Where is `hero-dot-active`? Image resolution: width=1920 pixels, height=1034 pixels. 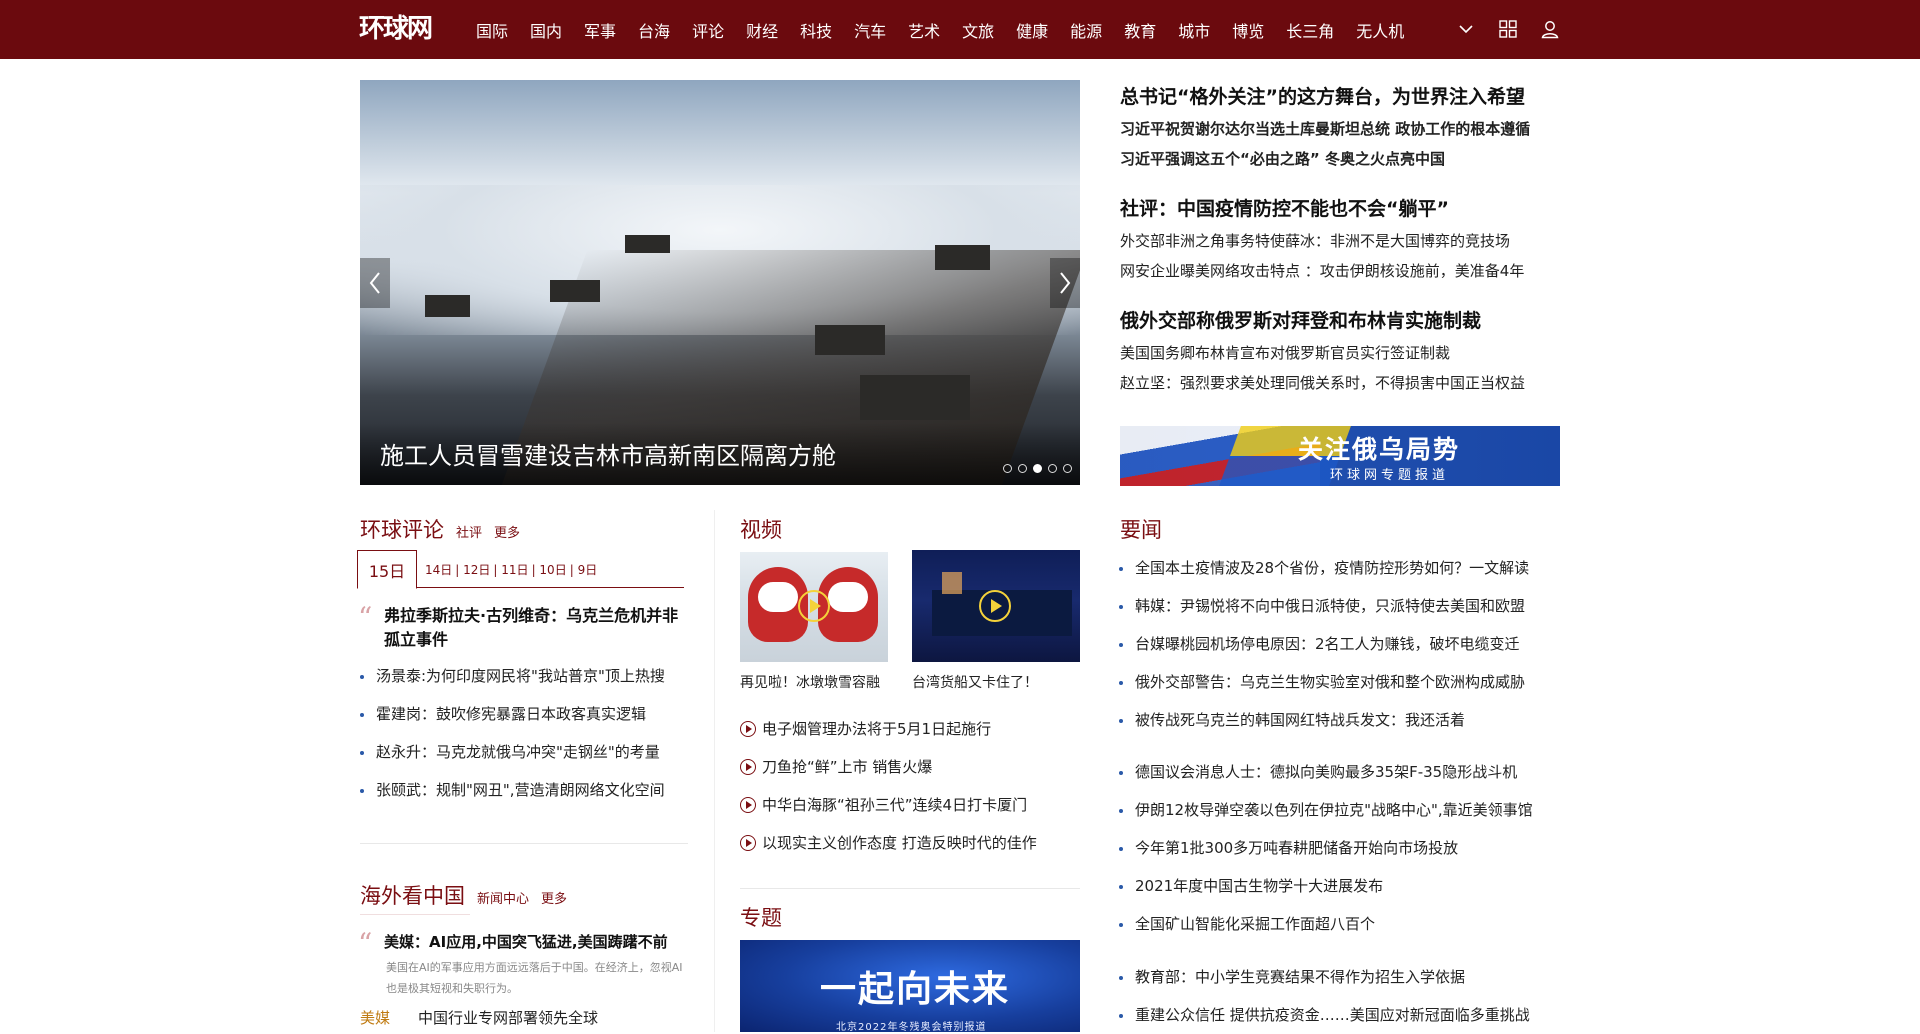
hero-dot-active is located at coordinates (1037, 468).